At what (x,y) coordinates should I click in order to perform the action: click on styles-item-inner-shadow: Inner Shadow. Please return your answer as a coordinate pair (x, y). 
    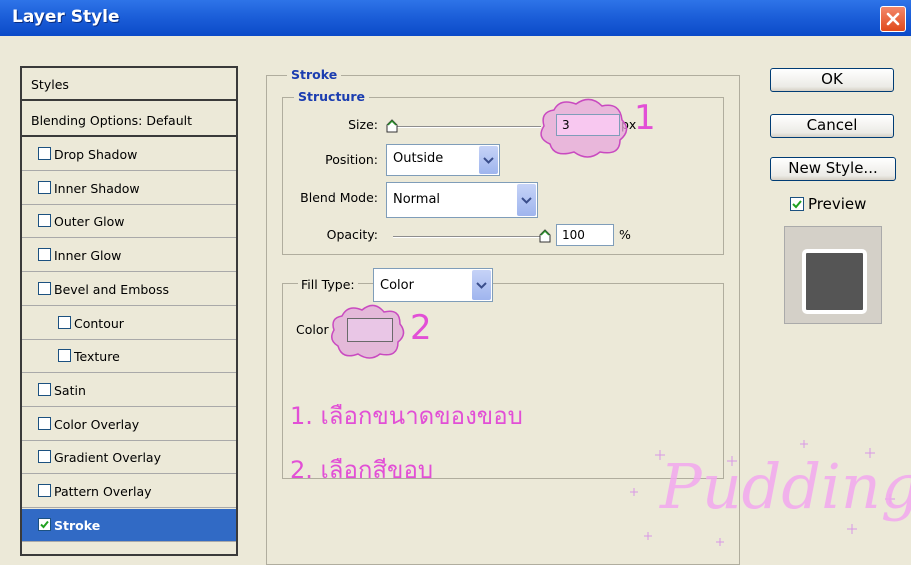
    Looking at the image, I should click on (129, 188).